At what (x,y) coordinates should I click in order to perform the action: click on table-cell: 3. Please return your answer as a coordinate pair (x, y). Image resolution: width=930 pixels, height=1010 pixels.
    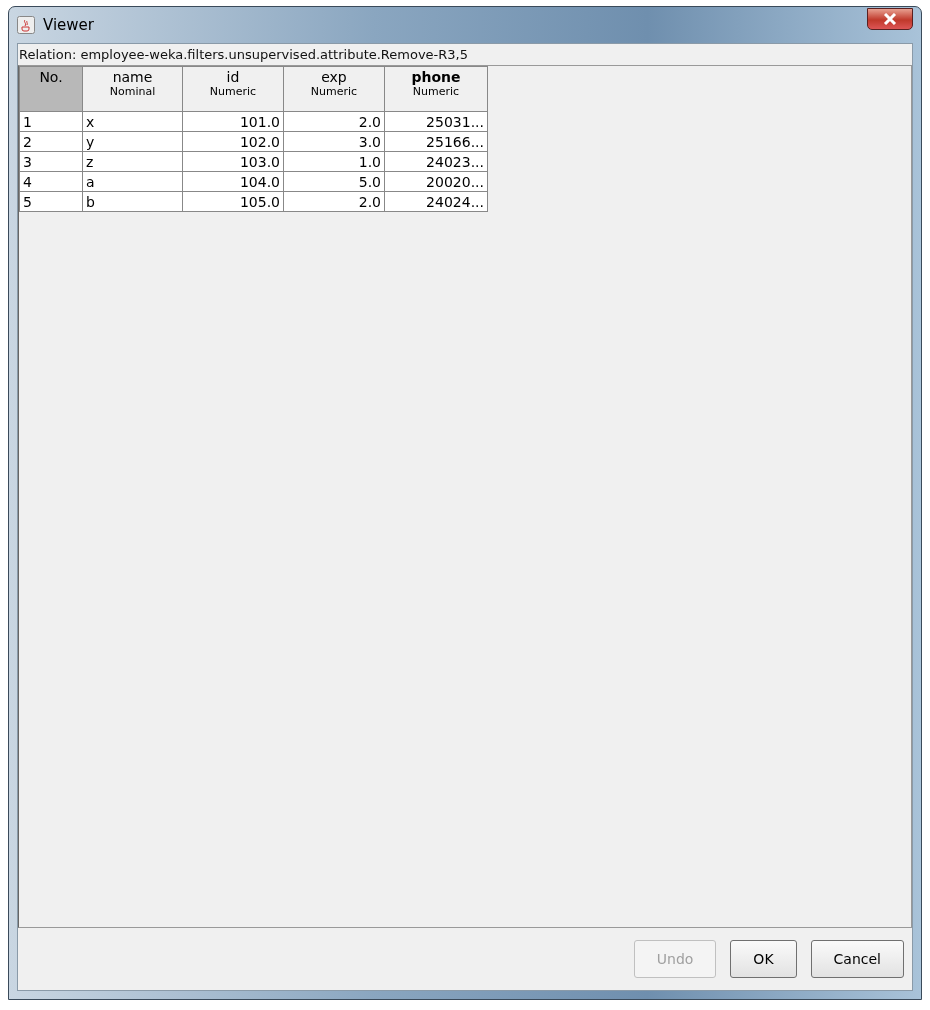
    Looking at the image, I should click on (51, 161).